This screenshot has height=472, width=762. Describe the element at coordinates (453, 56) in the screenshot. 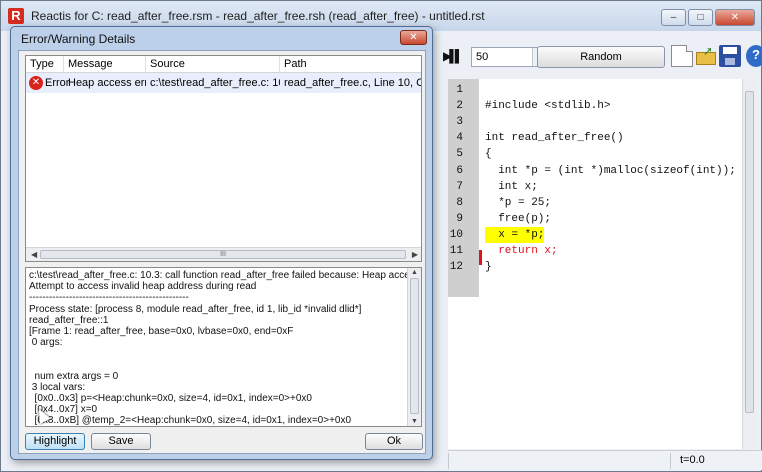

I see `step-play-icon: ▶▌▌` at that location.